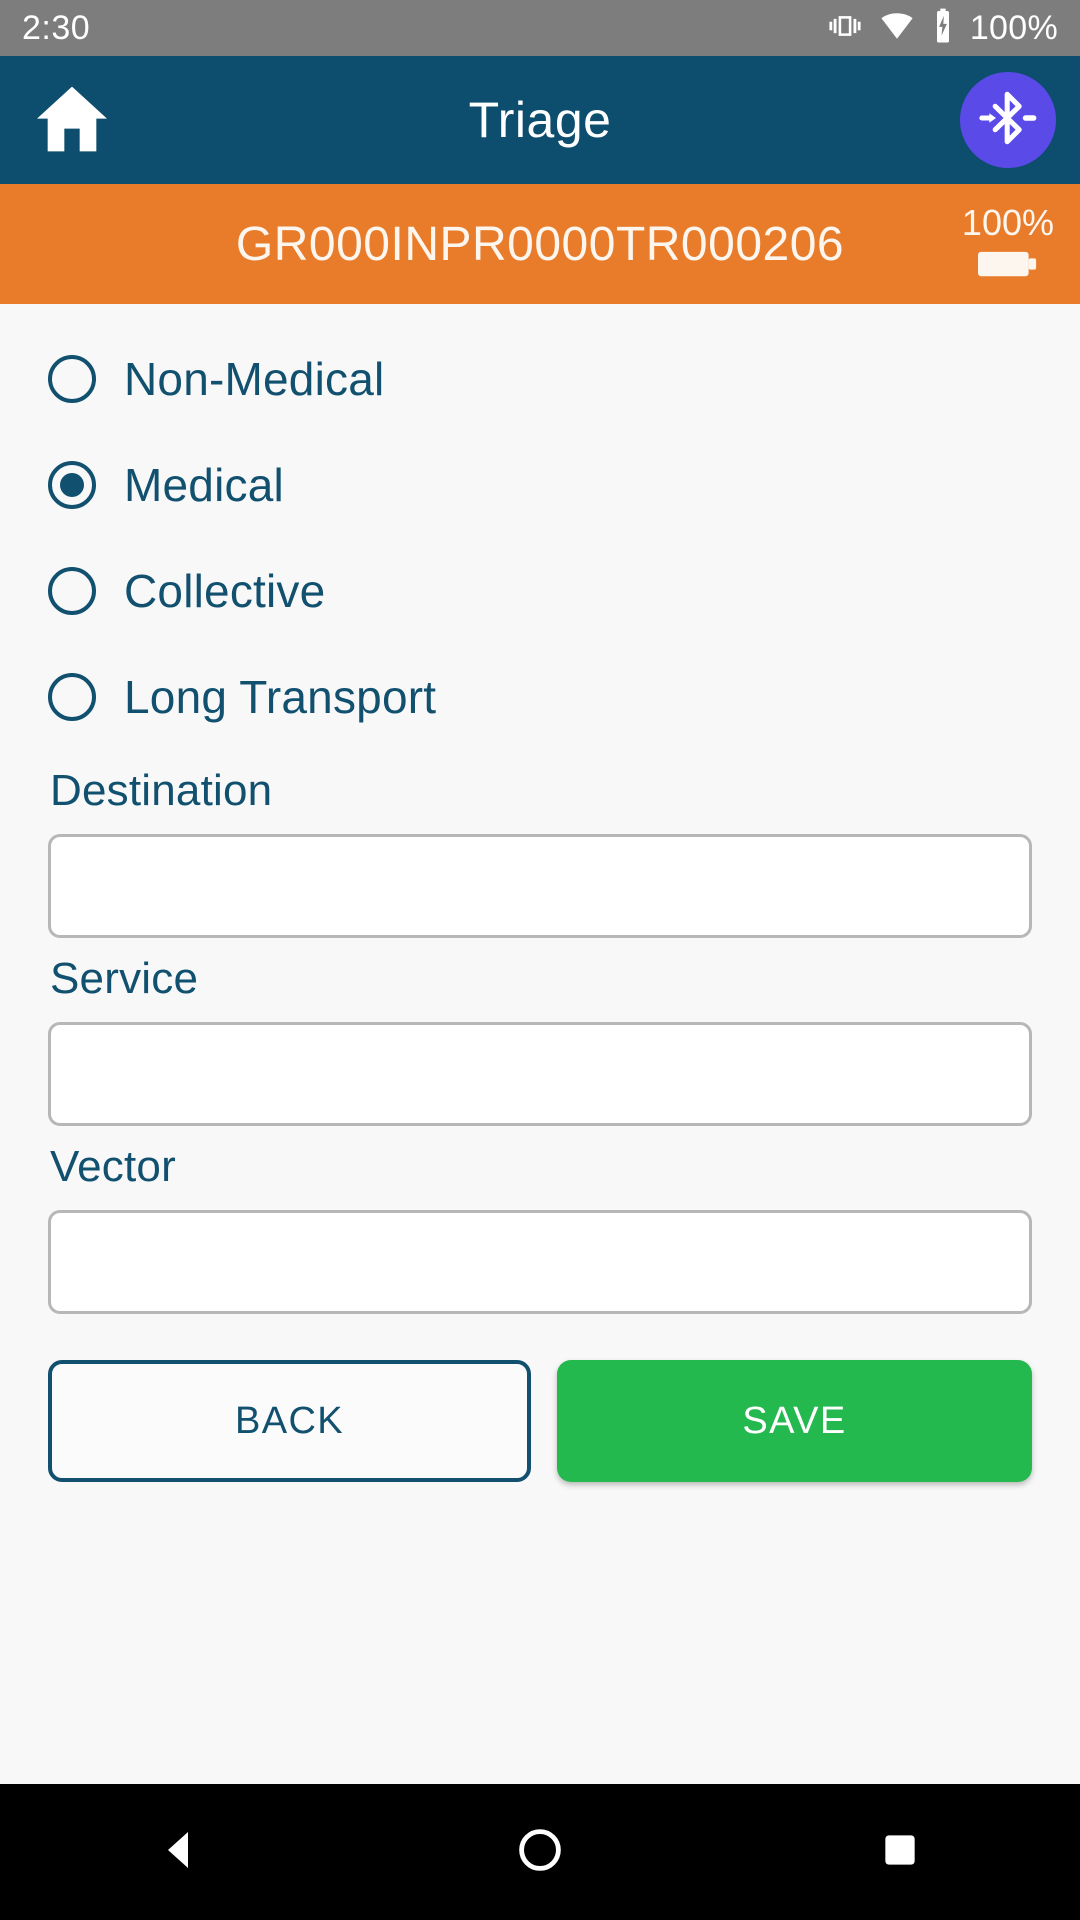 Image resolution: width=1080 pixels, height=1920 pixels. I want to click on field-vector: Vector, so click(540, 1228).